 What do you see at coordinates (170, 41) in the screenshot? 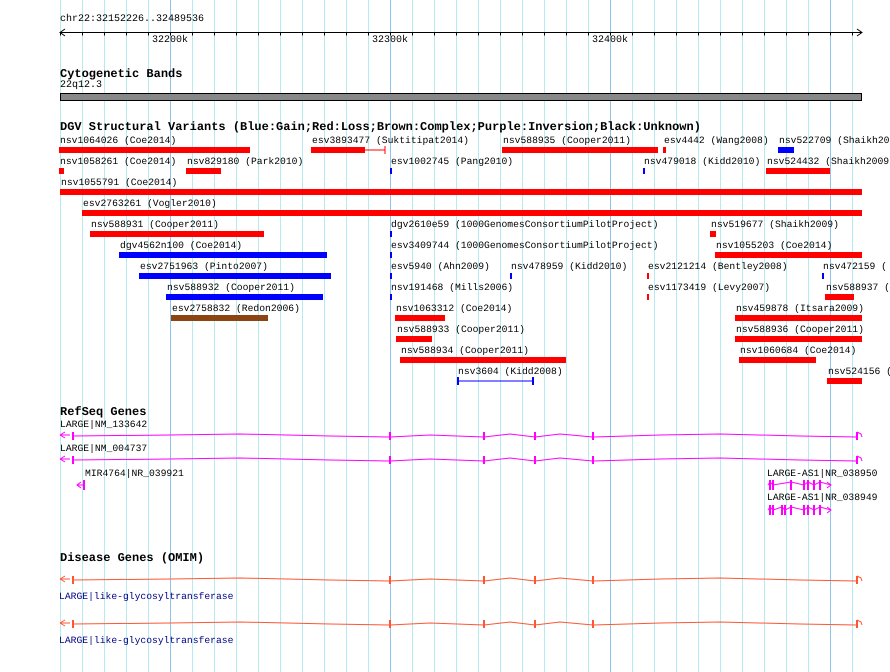
I see `tick-label: 32200k` at bounding box center [170, 41].